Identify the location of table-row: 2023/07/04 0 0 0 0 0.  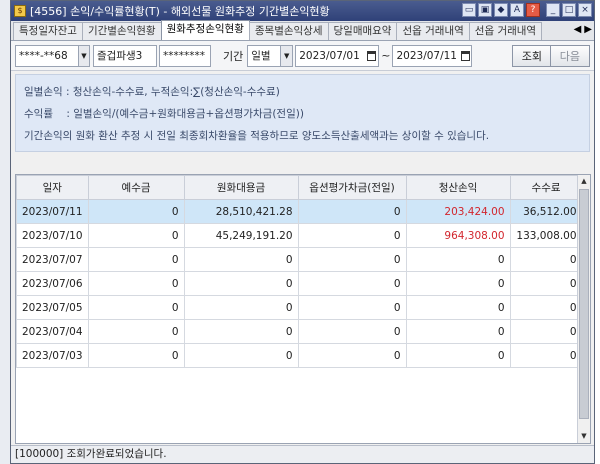
(299, 331).